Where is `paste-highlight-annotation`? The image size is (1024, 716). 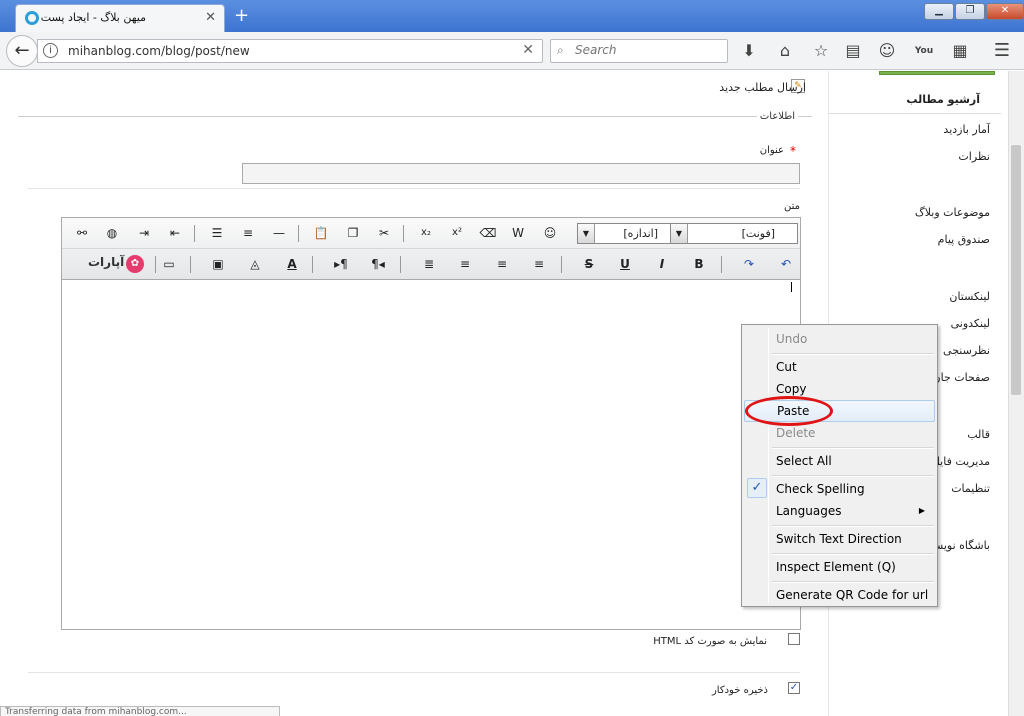 paste-highlight-annotation is located at coordinates (789, 411).